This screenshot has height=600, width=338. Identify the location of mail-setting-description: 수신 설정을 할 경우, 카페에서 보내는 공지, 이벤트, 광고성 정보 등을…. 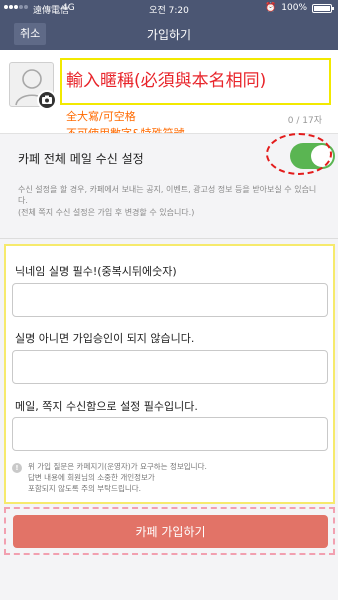
(167, 195).